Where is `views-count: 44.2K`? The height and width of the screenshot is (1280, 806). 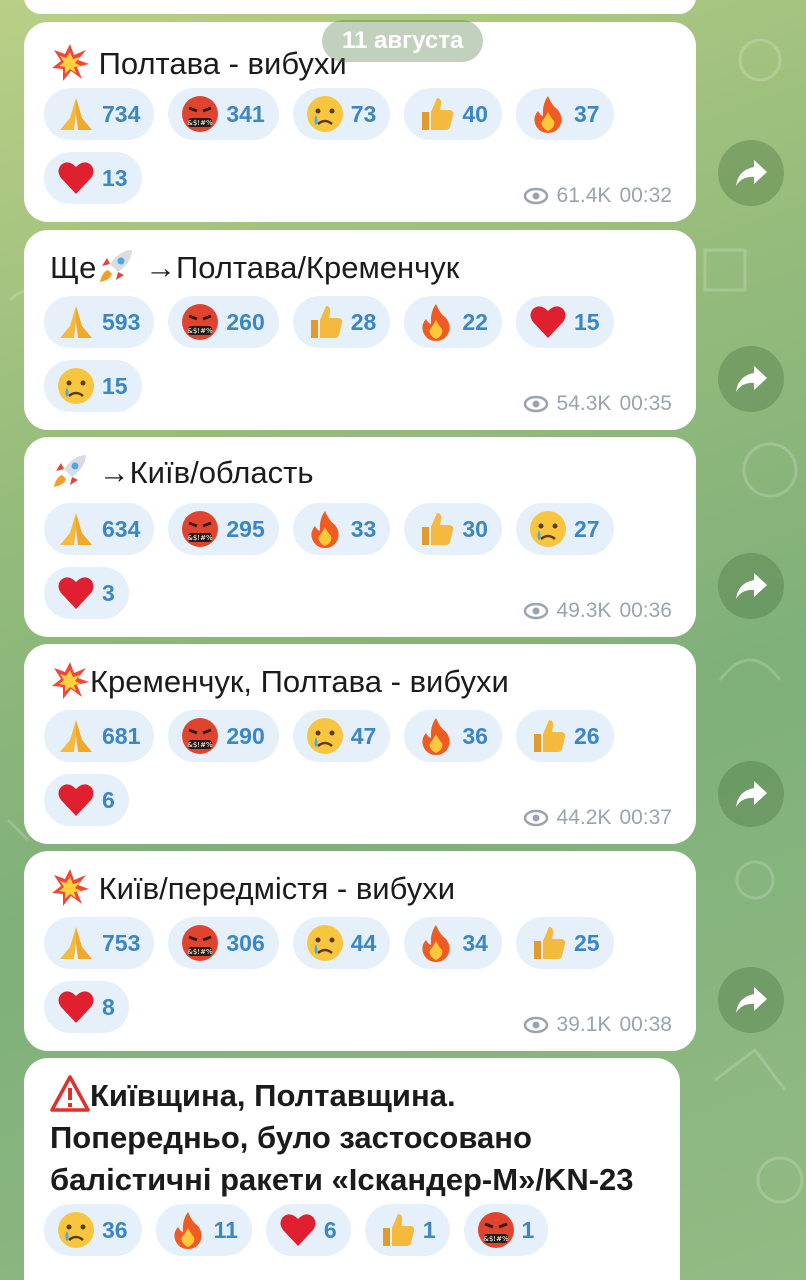
views-count: 44.2K is located at coordinates (584, 817).